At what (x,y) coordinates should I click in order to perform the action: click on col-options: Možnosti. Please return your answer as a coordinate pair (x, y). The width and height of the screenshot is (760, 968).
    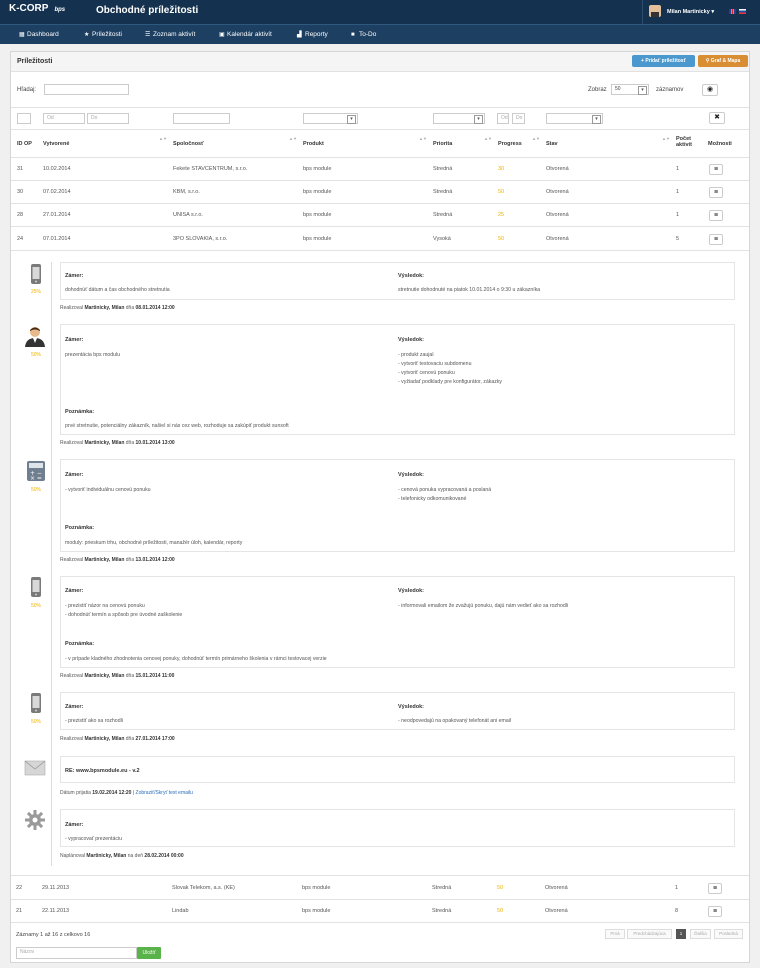
    Looking at the image, I should click on (720, 144).